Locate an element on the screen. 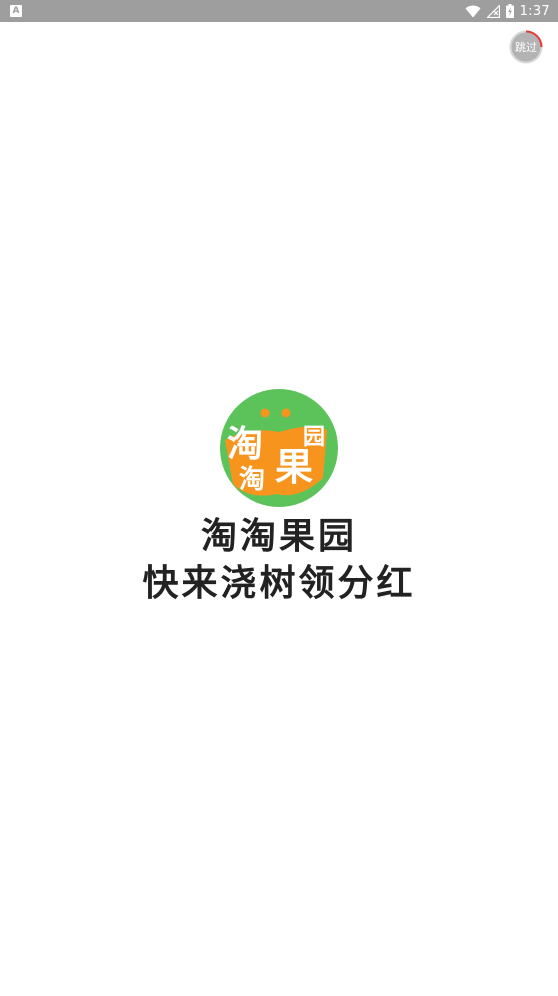  logo-char-3: 果 is located at coordinates (294, 467).